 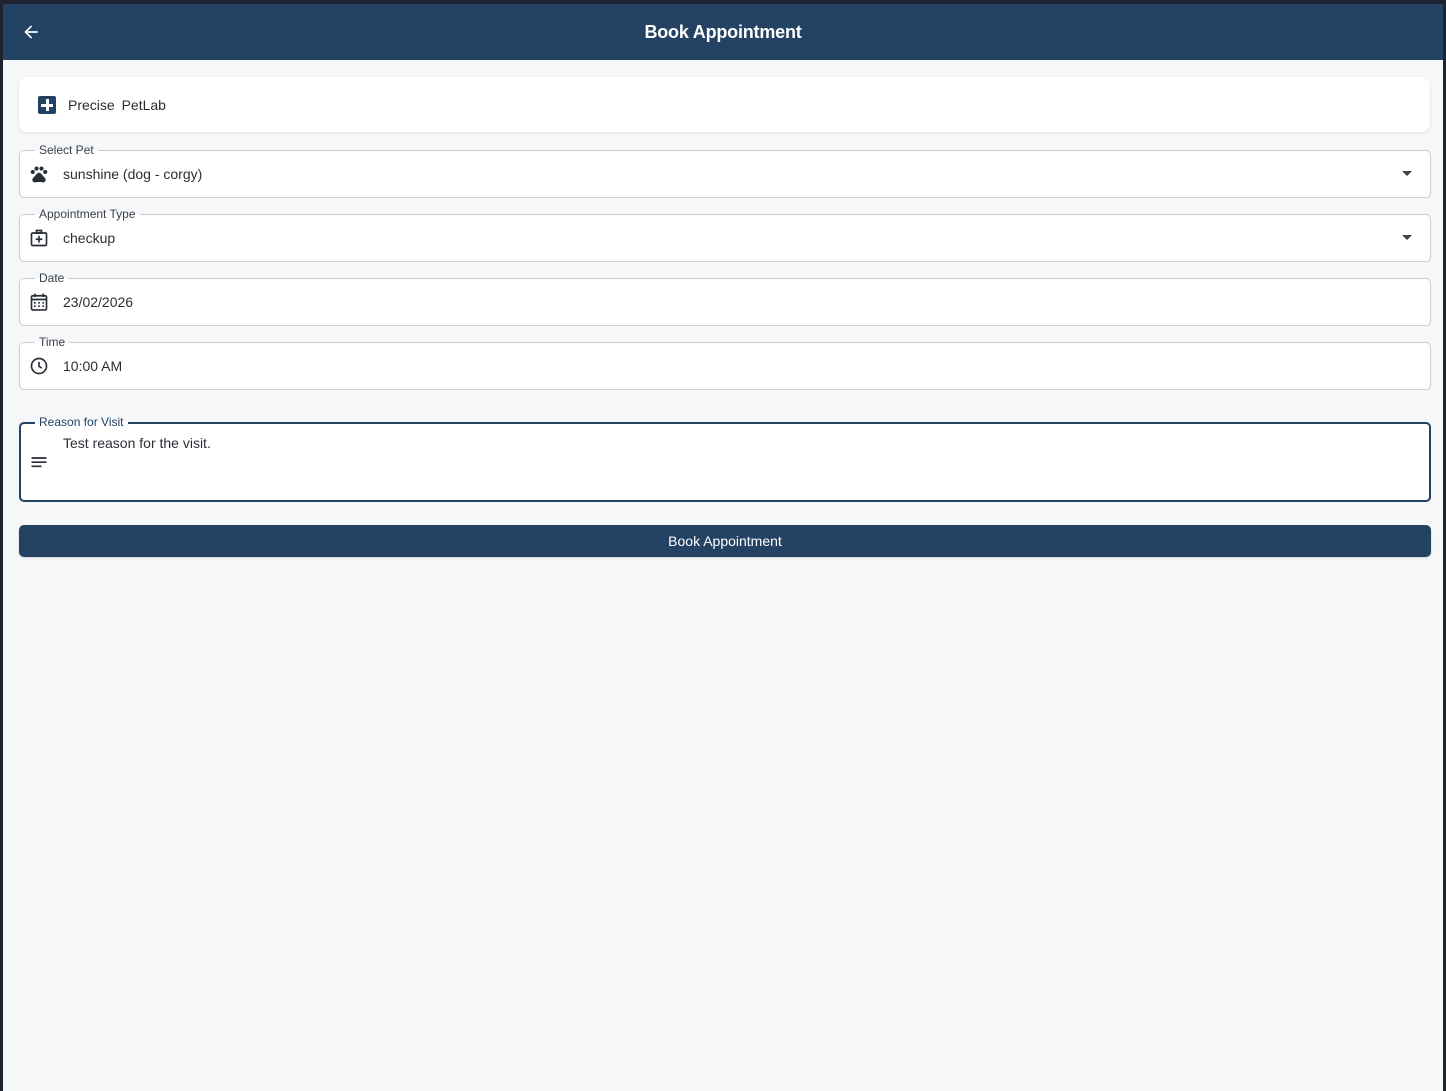 What do you see at coordinates (725, 234) in the screenshot?
I see `appointment-type-select: Appointment Type checkup` at bounding box center [725, 234].